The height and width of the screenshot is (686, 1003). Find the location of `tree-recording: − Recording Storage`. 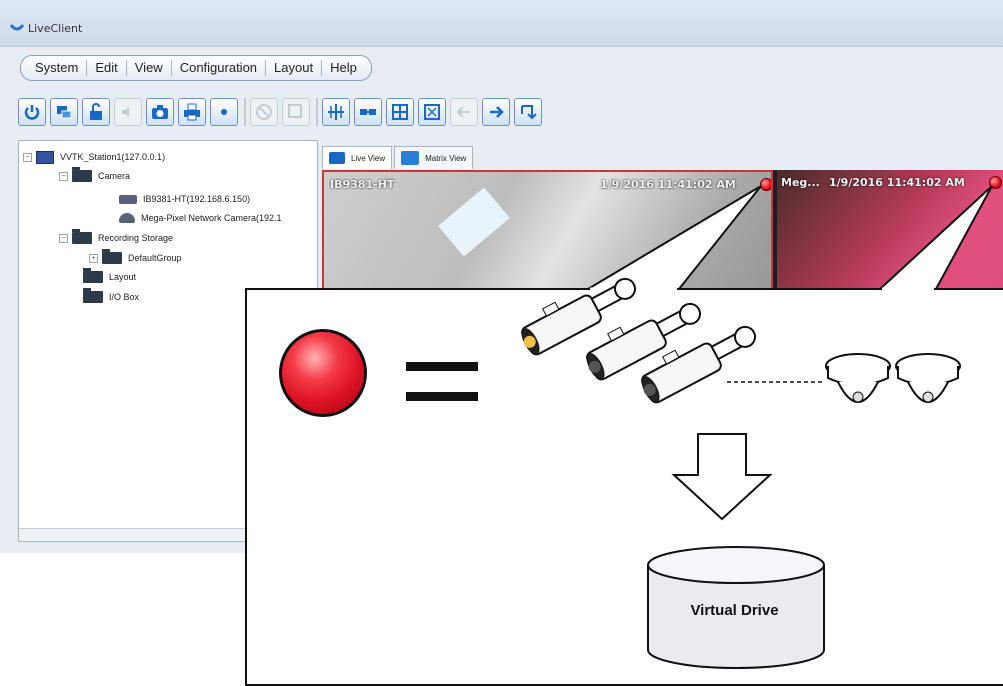

tree-recording: − Recording Storage is located at coordinates (116, 237).